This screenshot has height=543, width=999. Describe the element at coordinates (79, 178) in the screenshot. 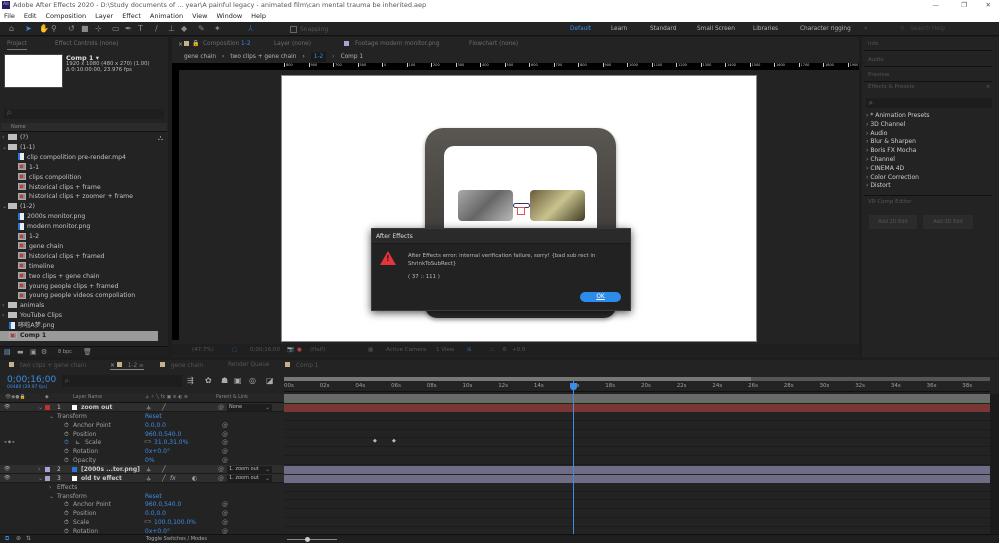

I see `project-item: clips compolition` at that location.